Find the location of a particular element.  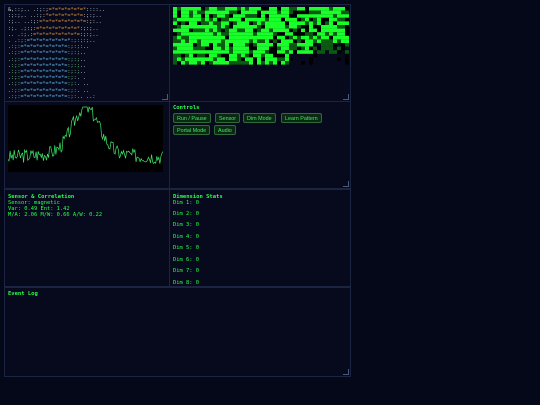

ascii-art-line: .:;:=*=*=*=*=*=*=*=:;:;.. is located at coordinates (47, 59).